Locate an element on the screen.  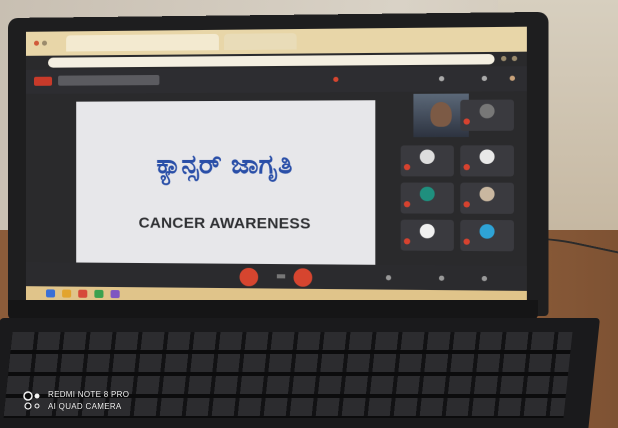
more-options-icon is located at coordinates (281, 276).